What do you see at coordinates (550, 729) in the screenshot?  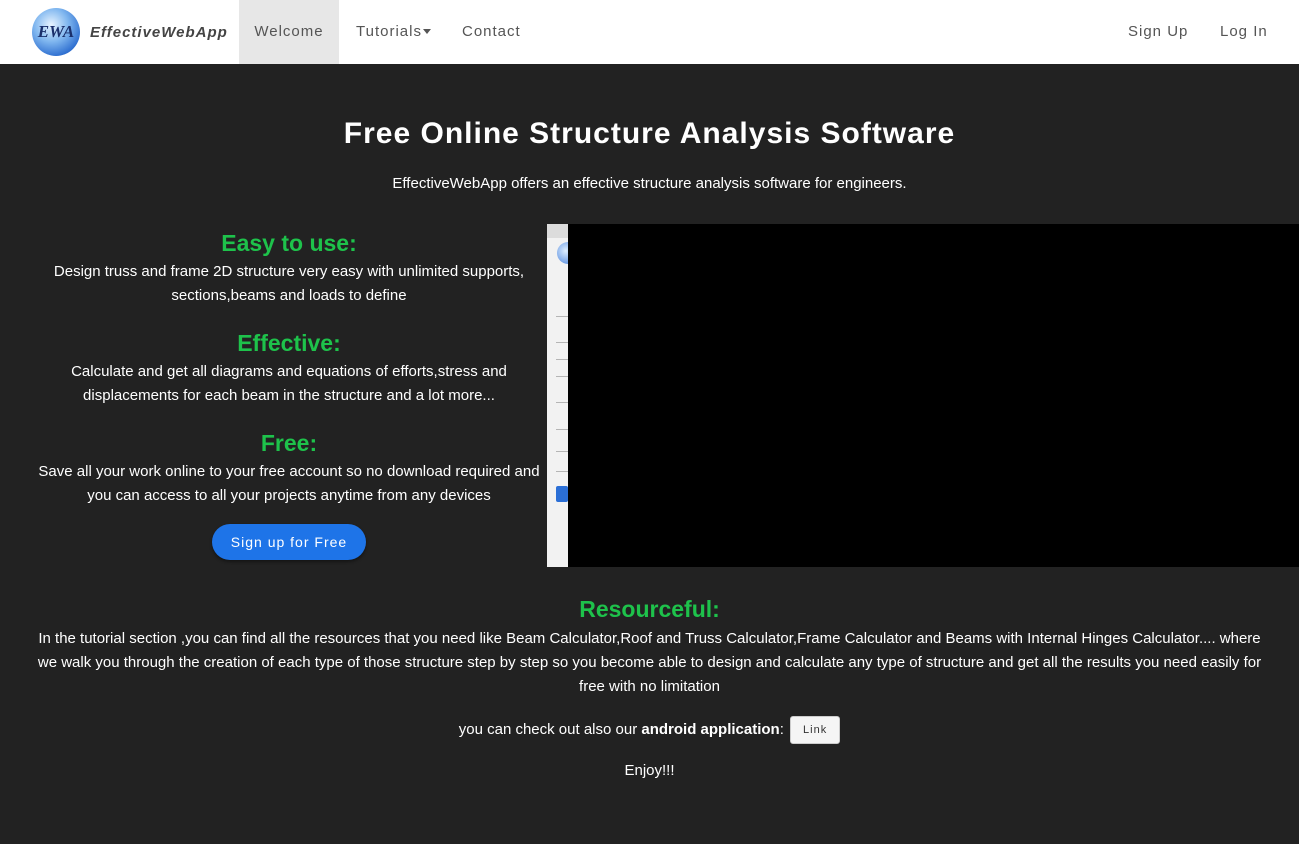 I see `android-prefix: you can check out also our` at bounding box center [550, 729].